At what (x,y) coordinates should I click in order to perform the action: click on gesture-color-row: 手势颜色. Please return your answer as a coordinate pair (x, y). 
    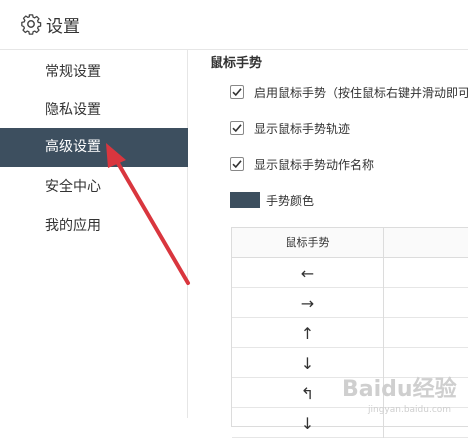
    Looking at the image, I should click on (272, 200).